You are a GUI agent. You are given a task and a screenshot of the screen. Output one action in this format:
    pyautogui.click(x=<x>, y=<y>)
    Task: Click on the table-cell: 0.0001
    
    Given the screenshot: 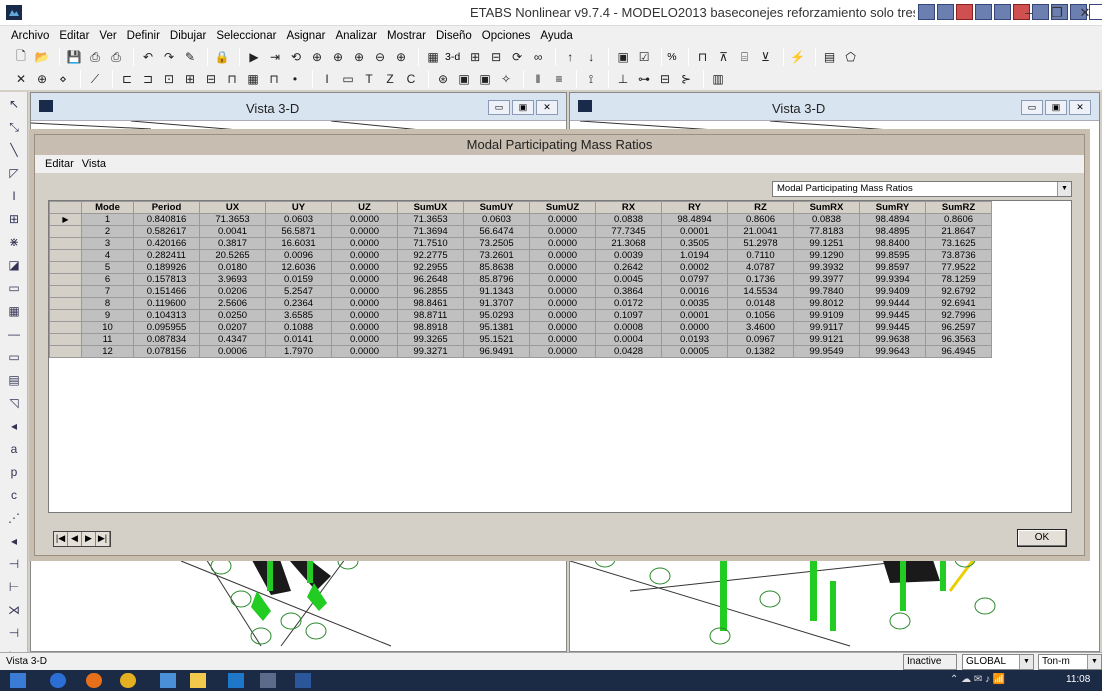 What is the action you would take?
    pyautogui.click(x=694, y=231)
    